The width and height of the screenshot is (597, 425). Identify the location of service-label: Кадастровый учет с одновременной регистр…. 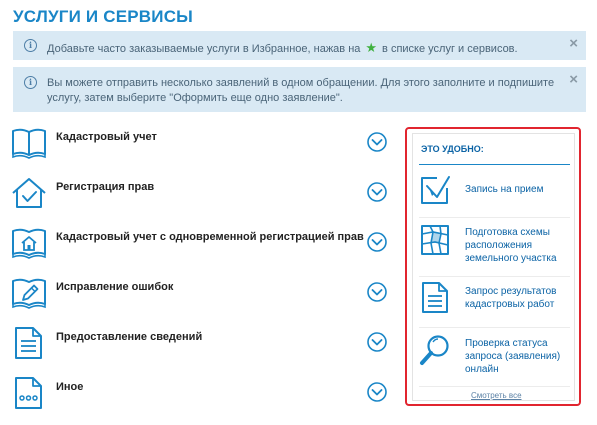
(210, 237).